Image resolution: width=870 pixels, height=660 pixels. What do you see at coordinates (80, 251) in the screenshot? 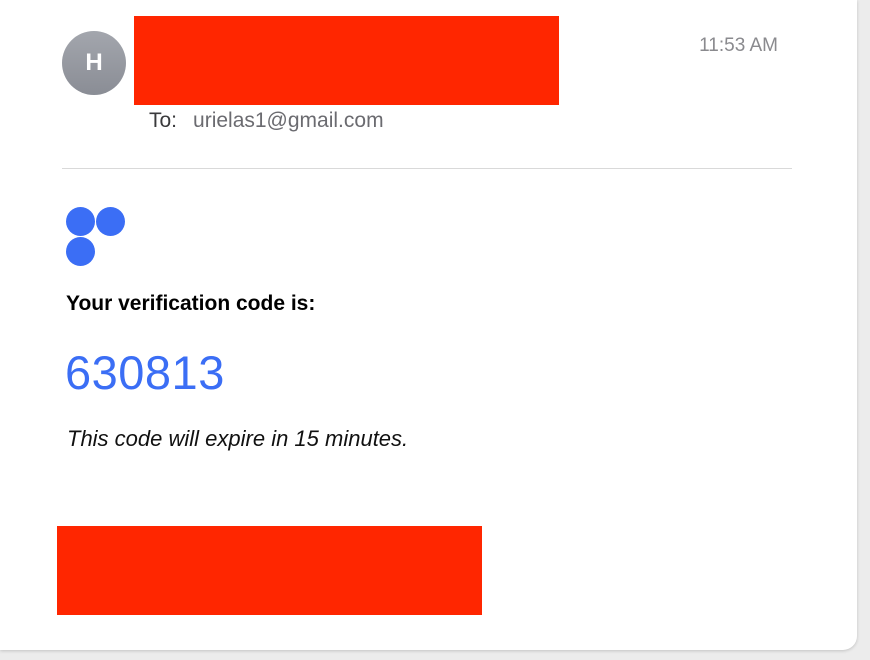
I see `logo-dot-bottom-left` at bounding box center [80, 251].